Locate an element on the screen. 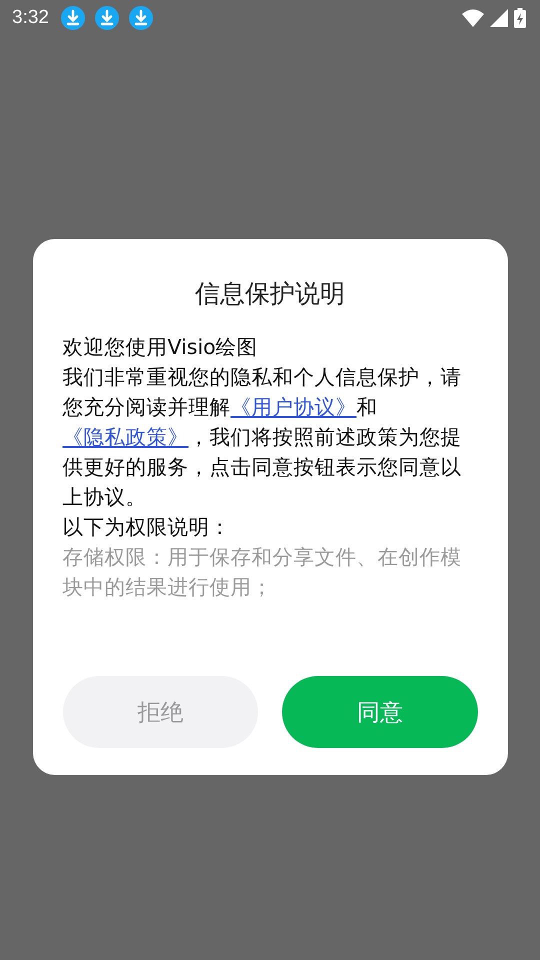  battery-icon is located at coordinates (520, 18).